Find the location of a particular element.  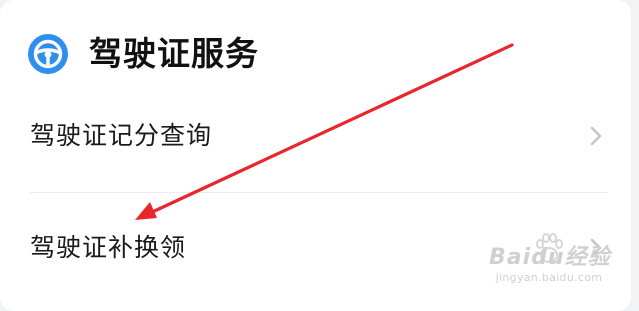

list-item-label: 驾驶证补换领 is located at coordinates (108, 247).